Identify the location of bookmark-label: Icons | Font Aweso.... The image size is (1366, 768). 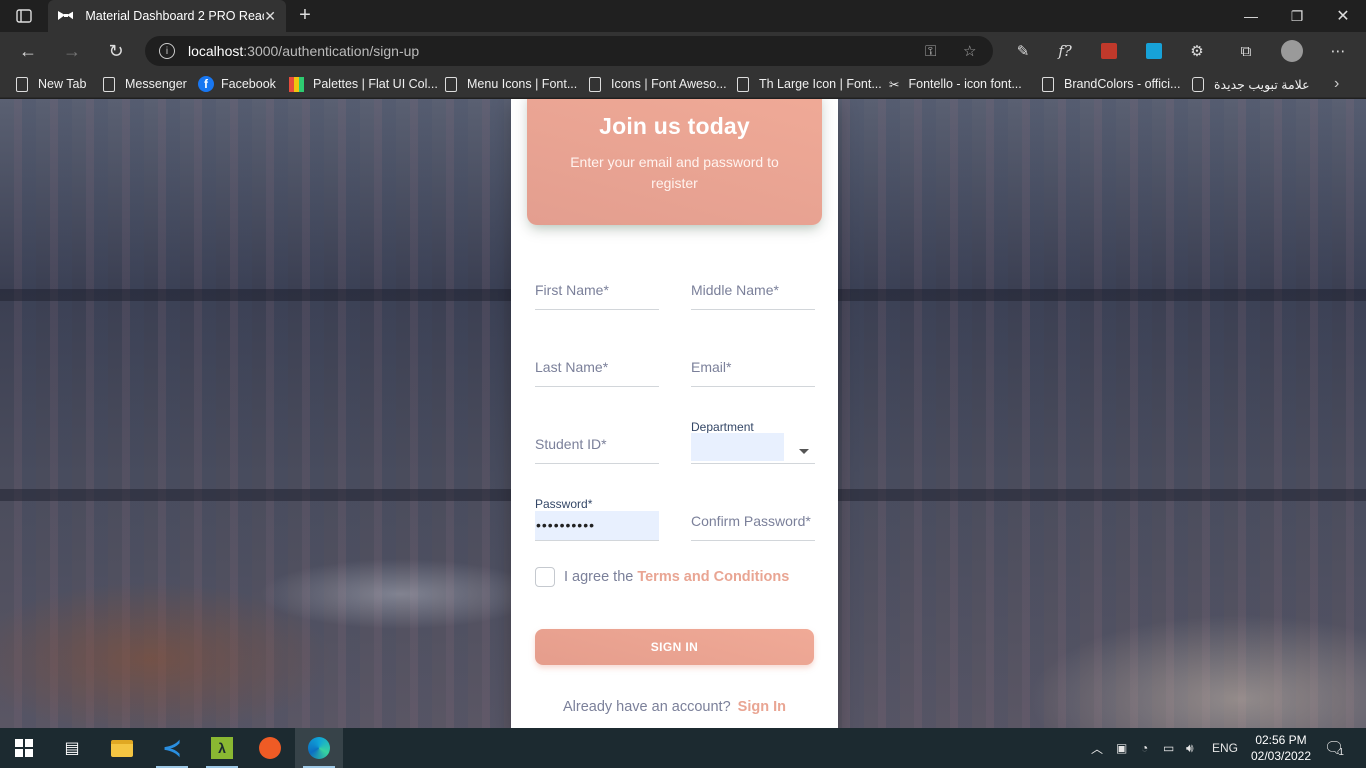
(669, 84).